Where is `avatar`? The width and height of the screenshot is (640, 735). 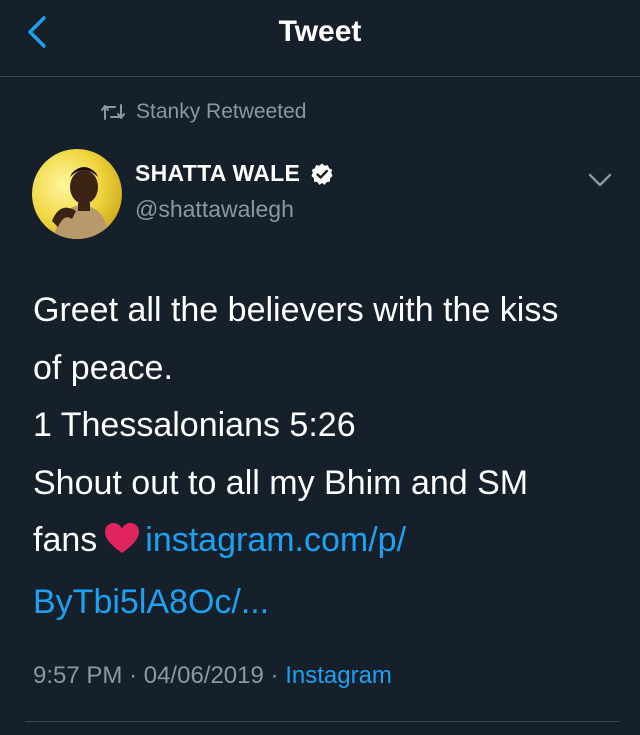
avatar is located at coordinates (77, 194).